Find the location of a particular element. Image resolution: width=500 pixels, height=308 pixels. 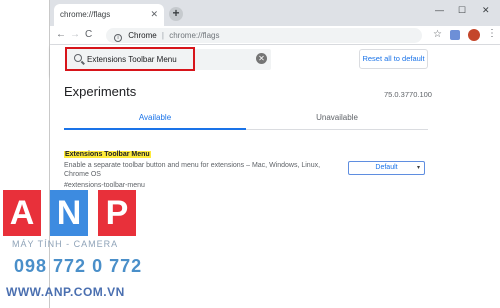

tab-available: Available is located at coordinates (155, 117).